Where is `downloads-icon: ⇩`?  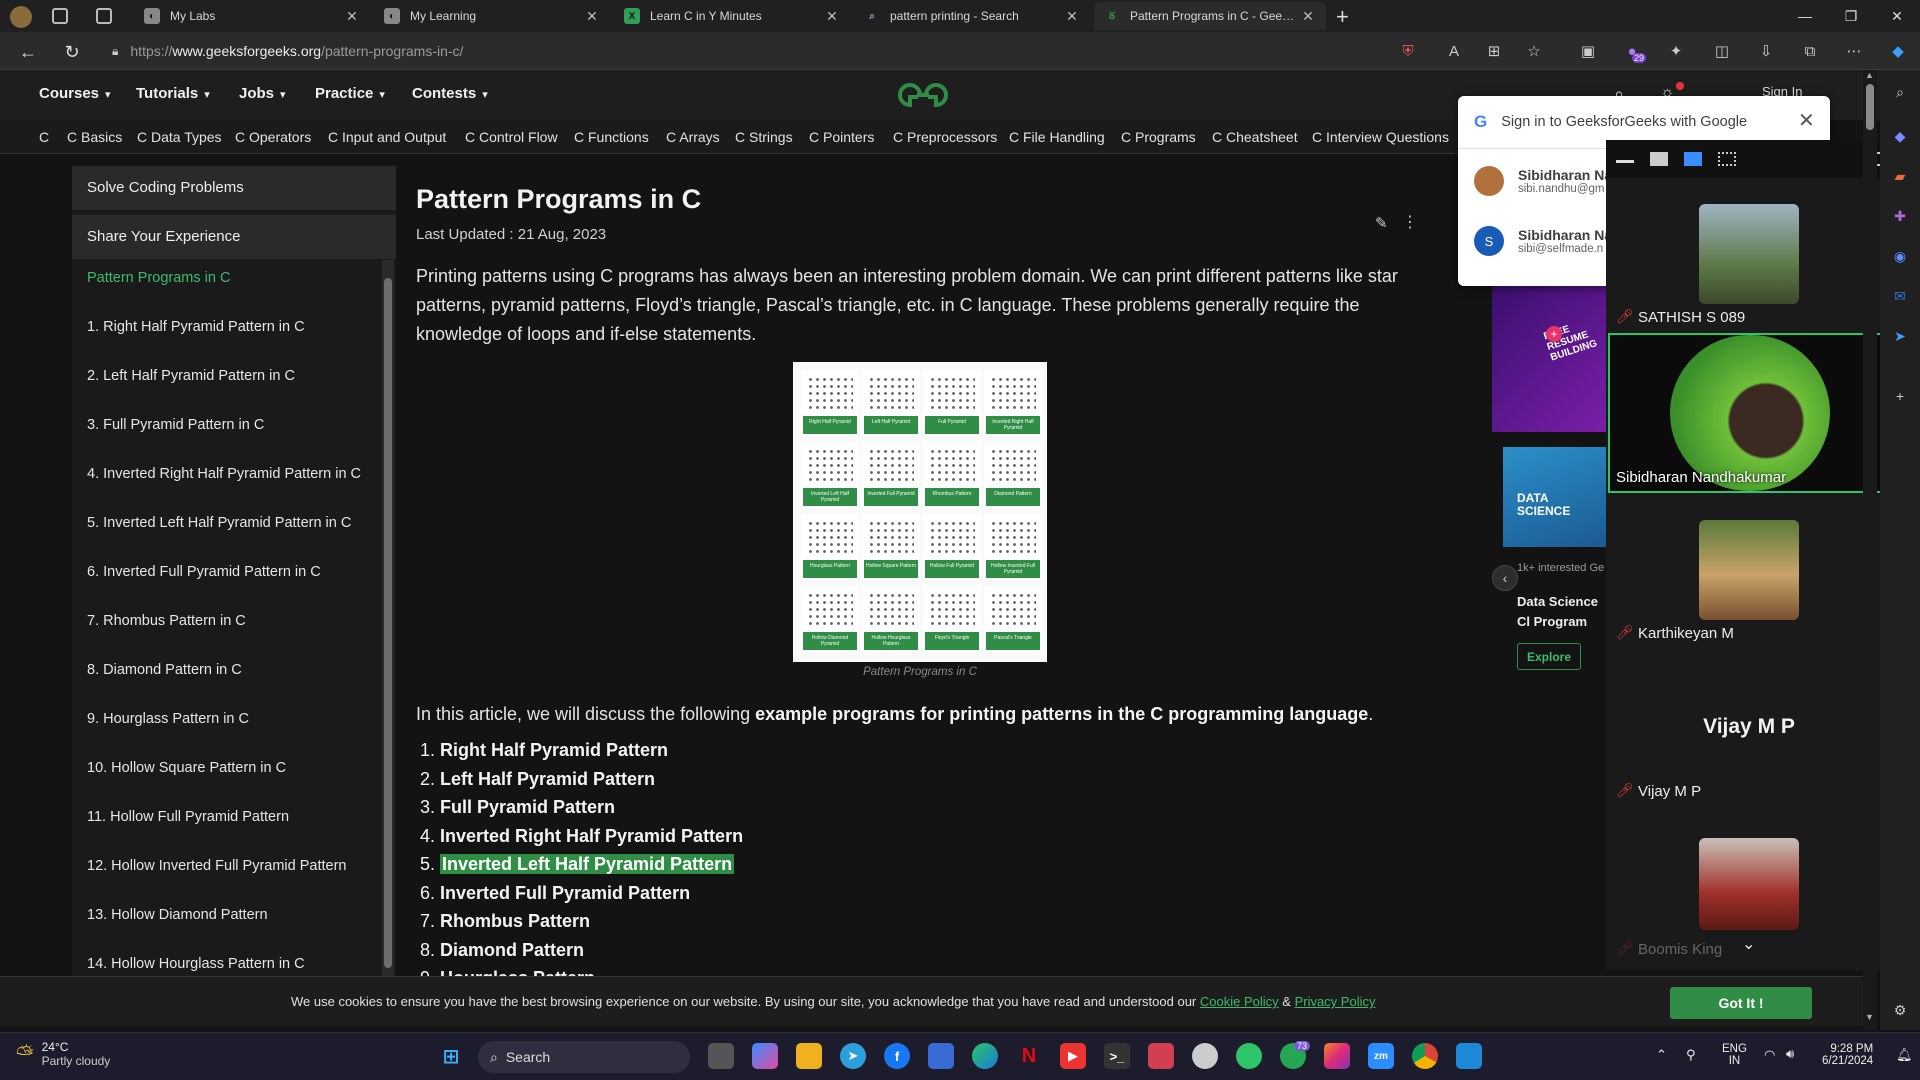 downloads-icon: ⇩ is located at coordinates (1766, 51).